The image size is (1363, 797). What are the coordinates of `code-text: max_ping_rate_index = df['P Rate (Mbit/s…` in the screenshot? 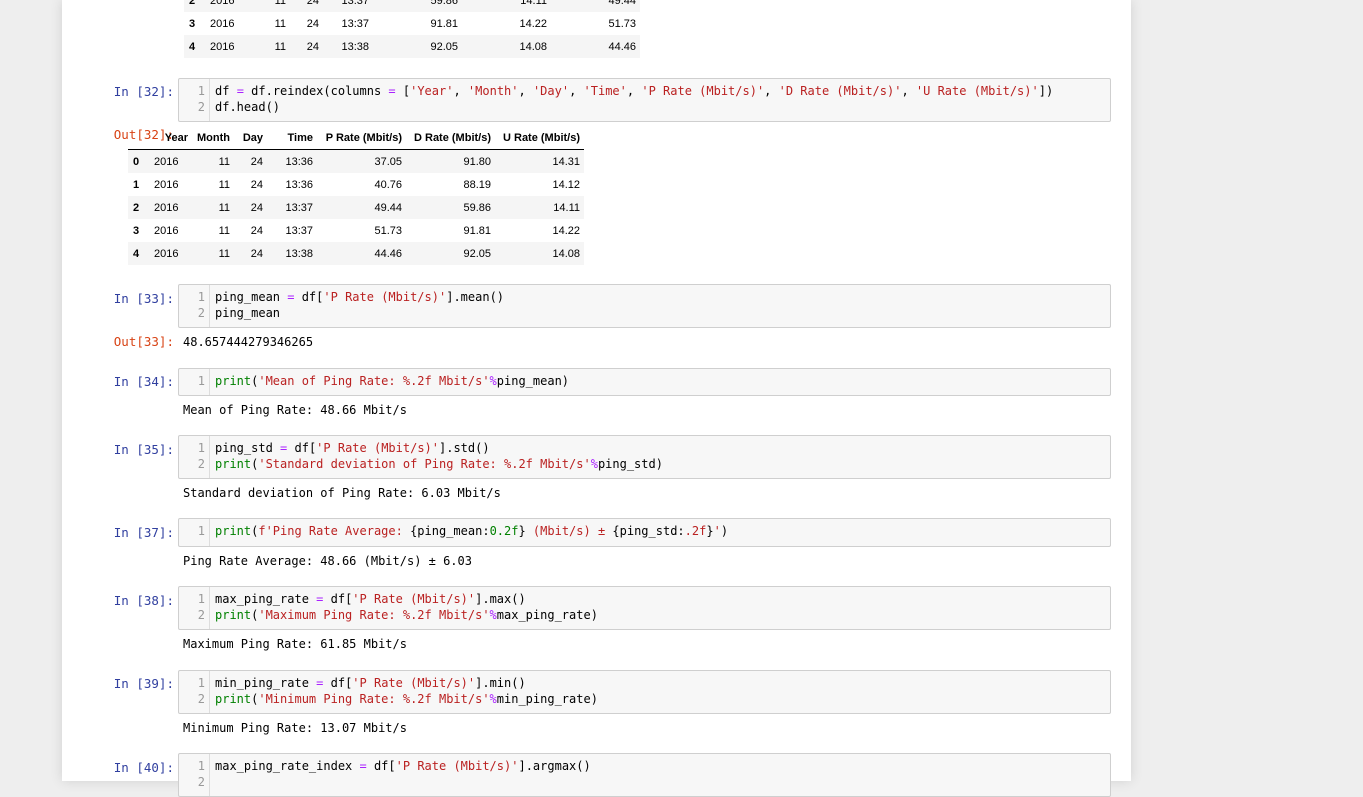 It's located at (403, 766).